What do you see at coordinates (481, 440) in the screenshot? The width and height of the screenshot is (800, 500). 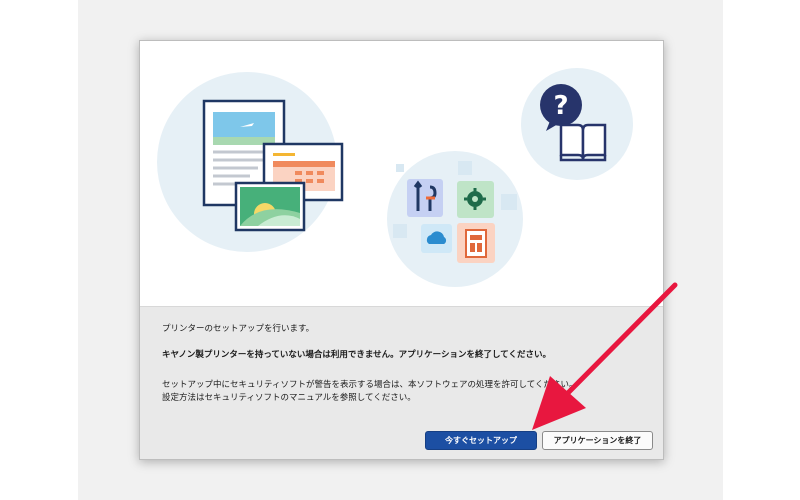 I see `setup-now-button: 今すぐセットアップ` at bounding box center [481, 440].